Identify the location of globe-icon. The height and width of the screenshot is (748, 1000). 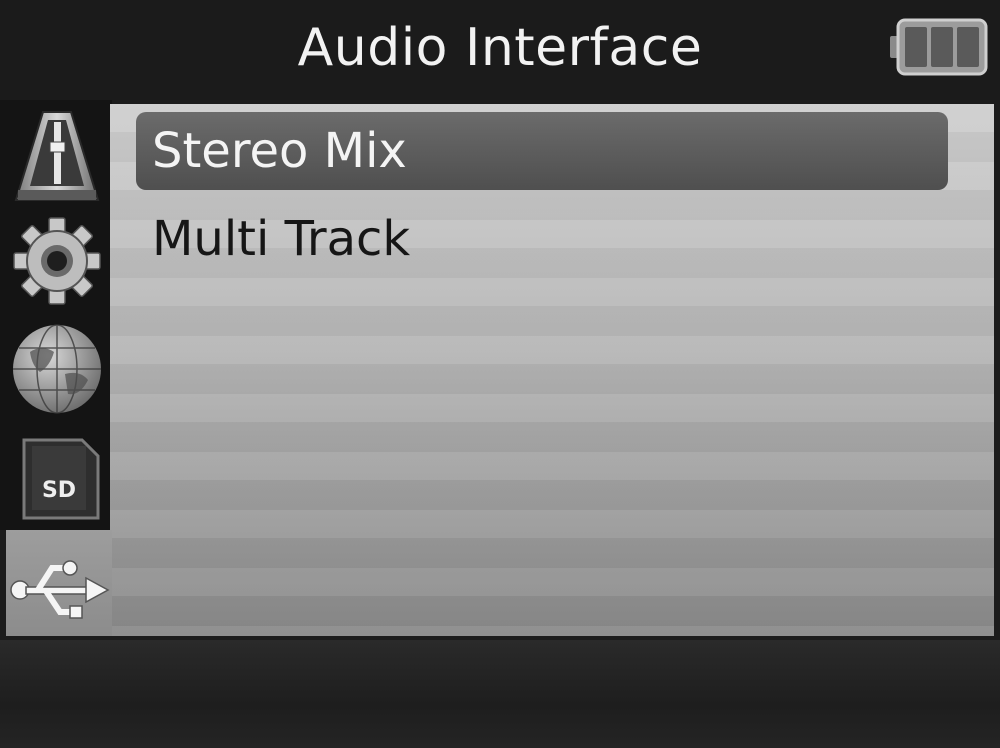
(57, 369).